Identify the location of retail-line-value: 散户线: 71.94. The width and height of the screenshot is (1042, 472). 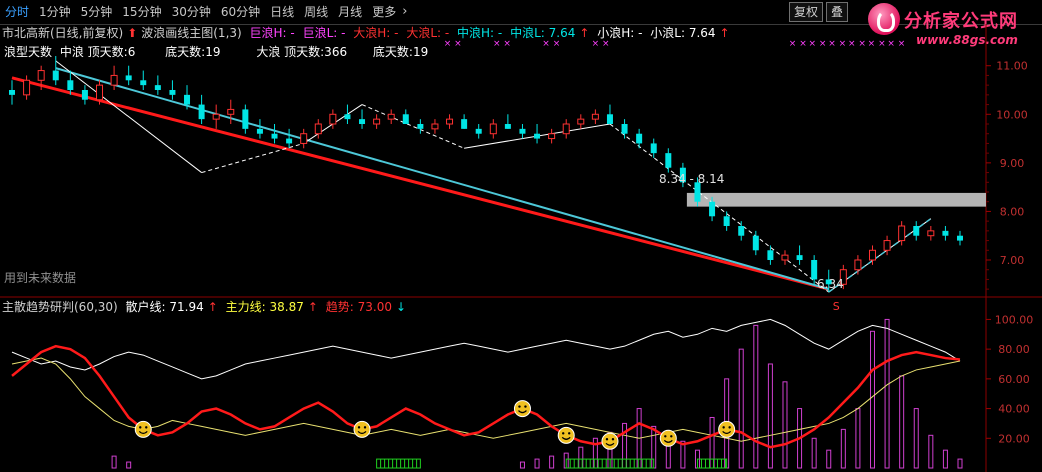
(164, 307).